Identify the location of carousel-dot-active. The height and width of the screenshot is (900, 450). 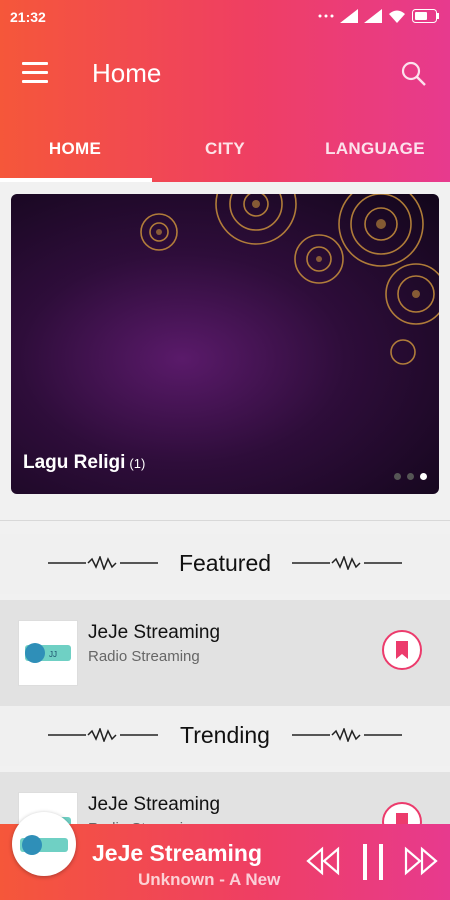
(423, 476).